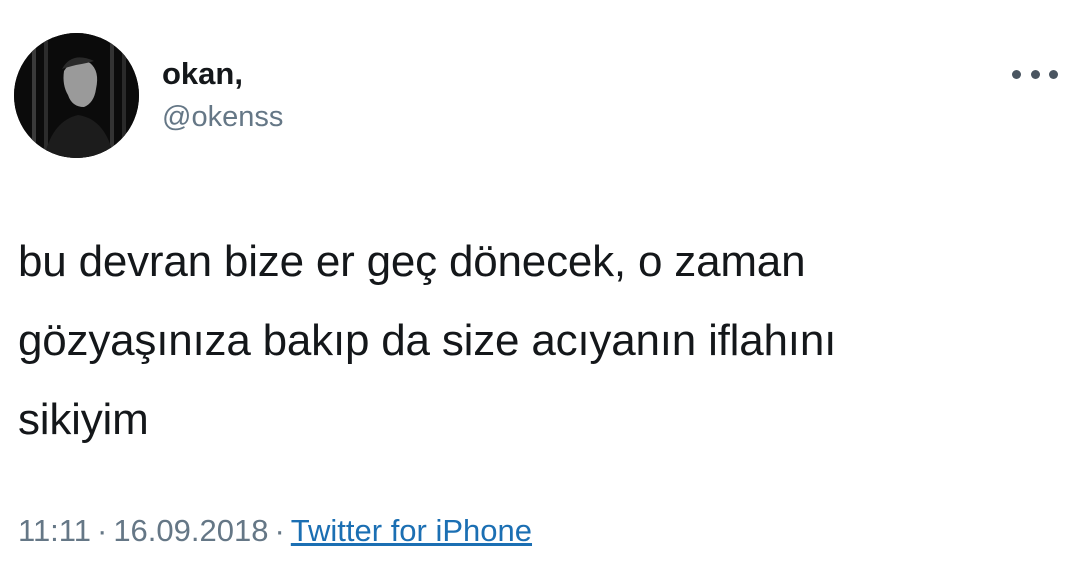 The width and height of the screenshot is (1072, 587). I want to click on tweet-source-link: Twitter for iPhone, so click(411, 530).